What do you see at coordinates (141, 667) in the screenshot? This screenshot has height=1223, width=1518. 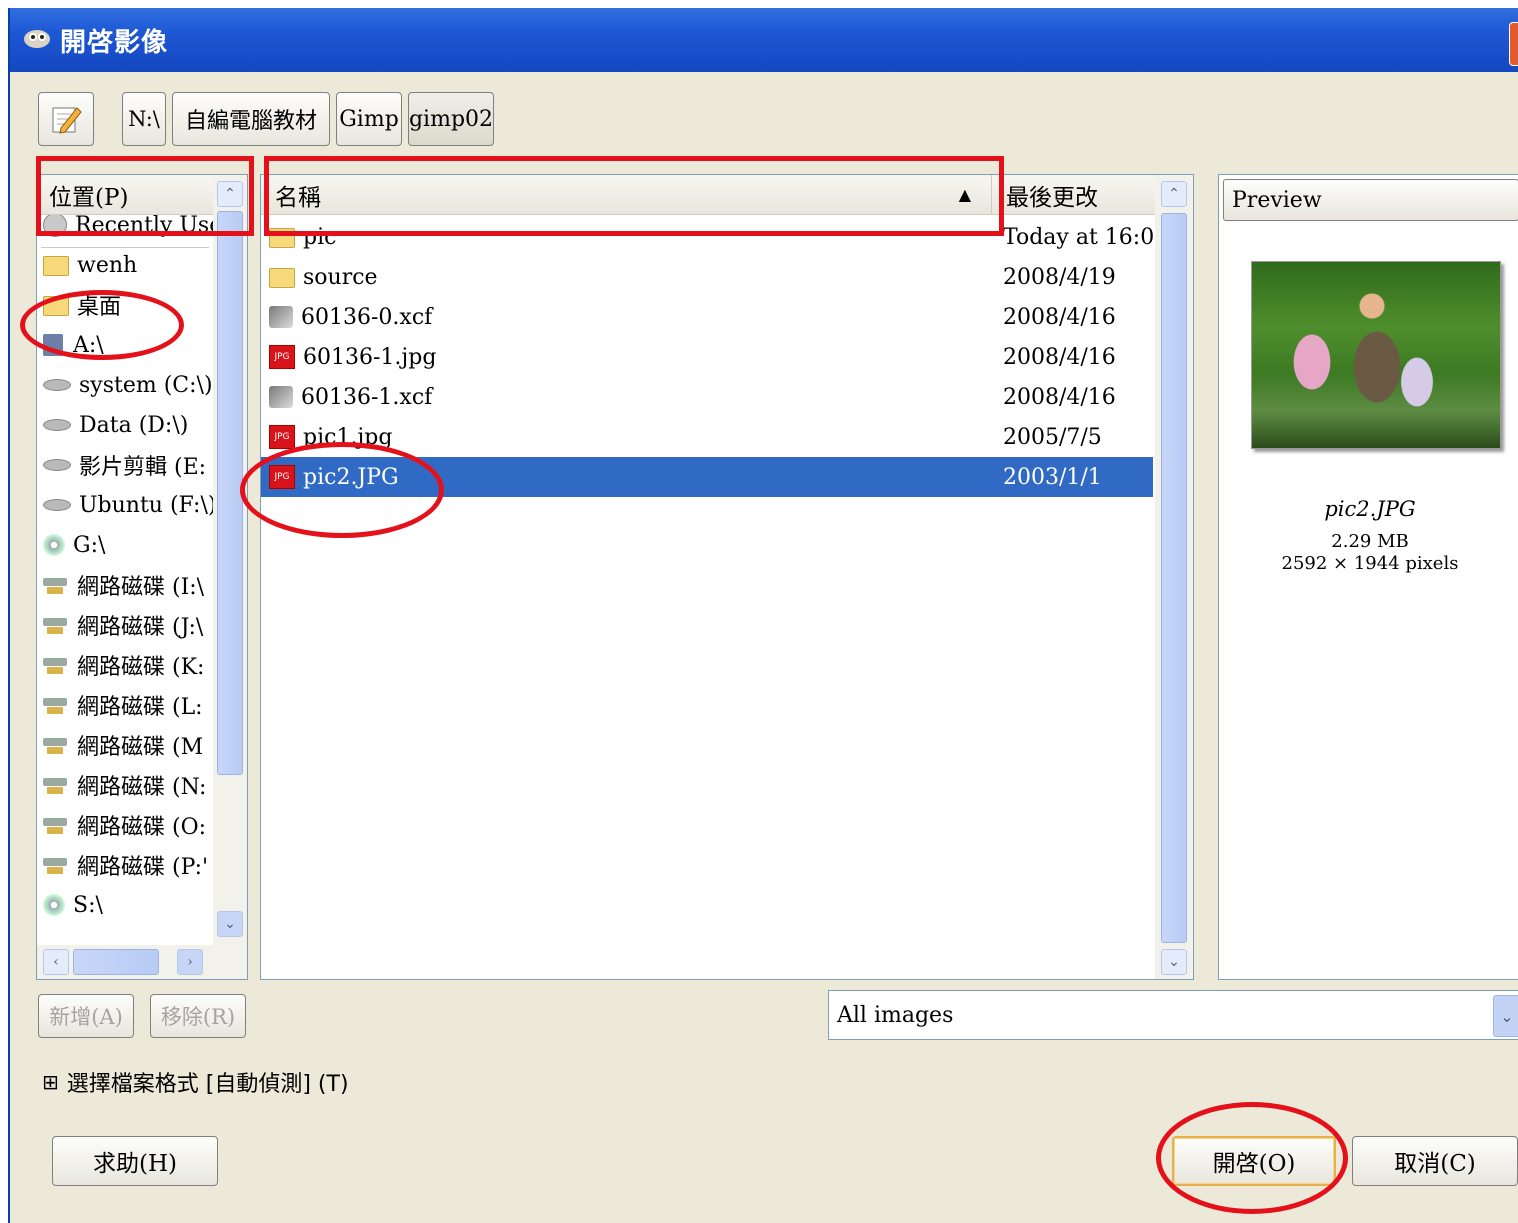 I see `place-item-label: 網路磁碟 (K:` at bounding box center [141, 667].